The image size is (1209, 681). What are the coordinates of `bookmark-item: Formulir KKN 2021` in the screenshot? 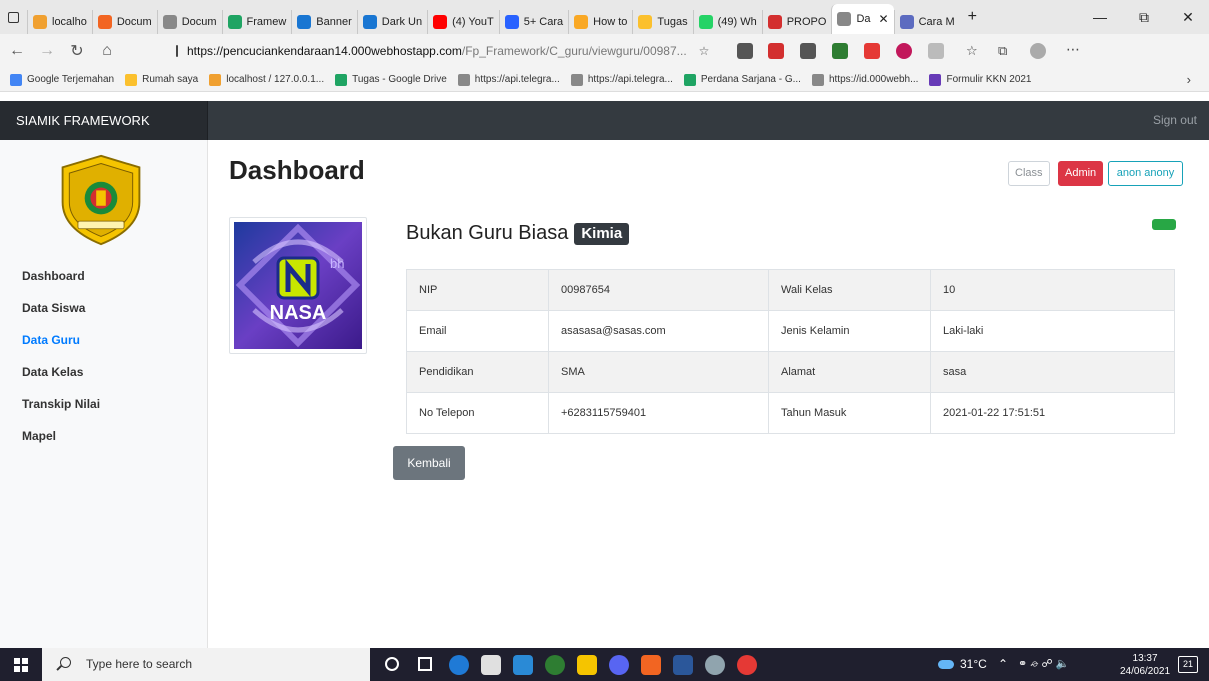 It's located at (980, 79).